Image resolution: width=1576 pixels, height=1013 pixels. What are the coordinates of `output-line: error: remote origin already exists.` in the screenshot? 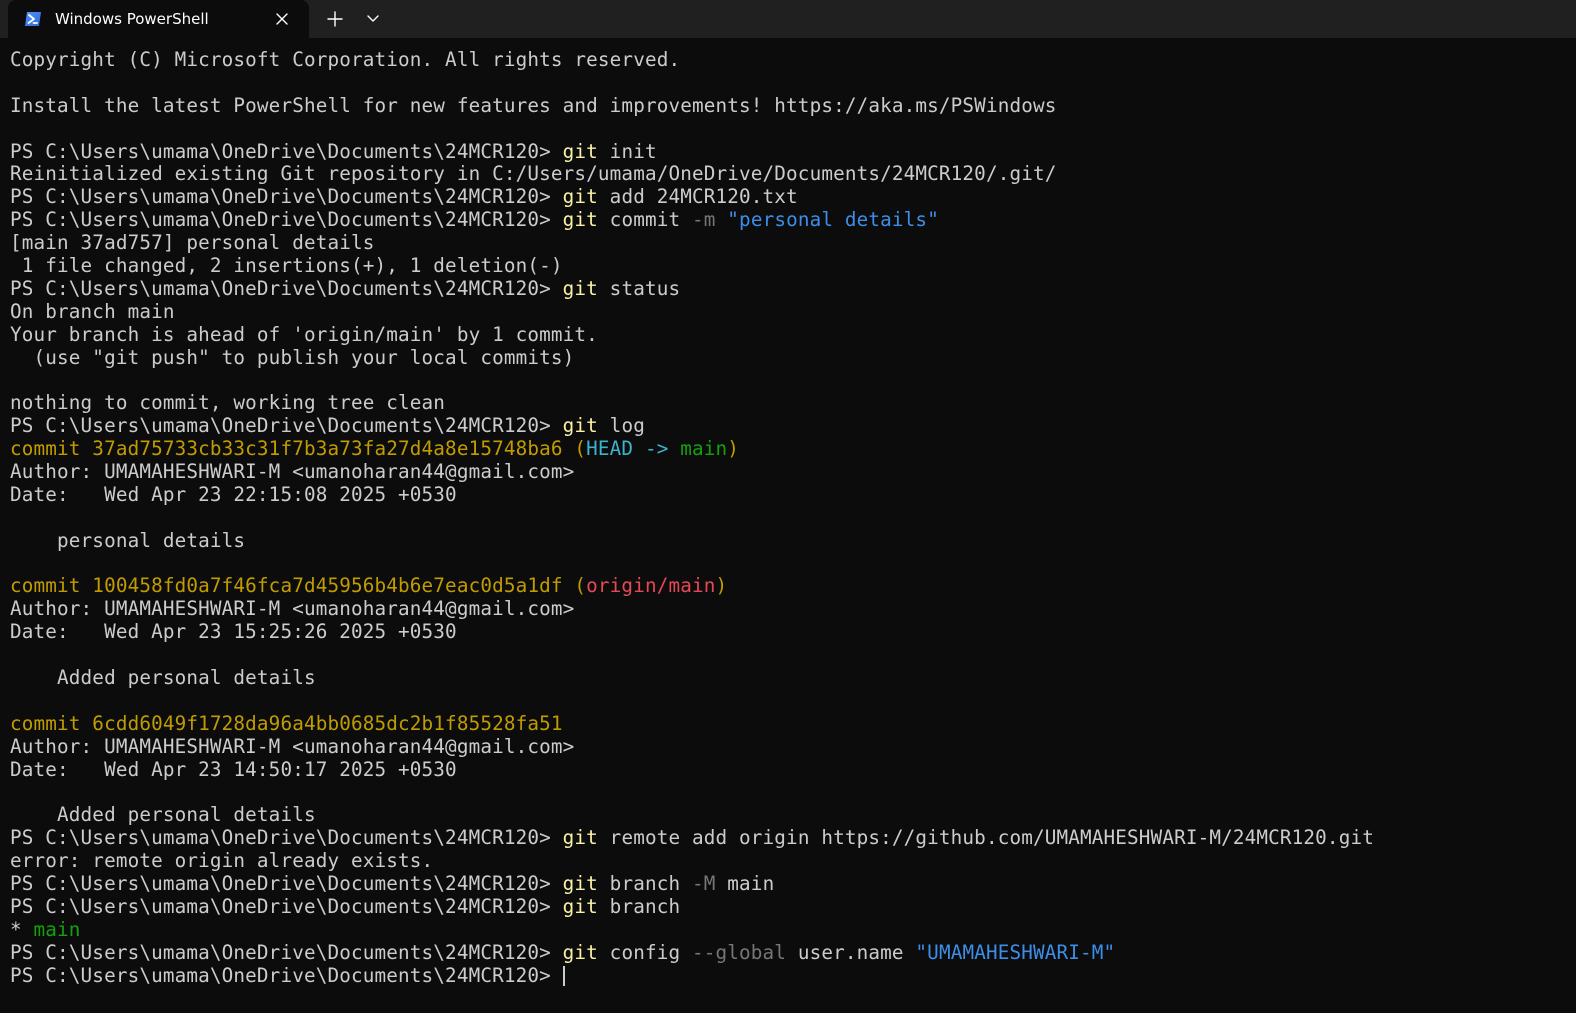 It's located at (790, 861).